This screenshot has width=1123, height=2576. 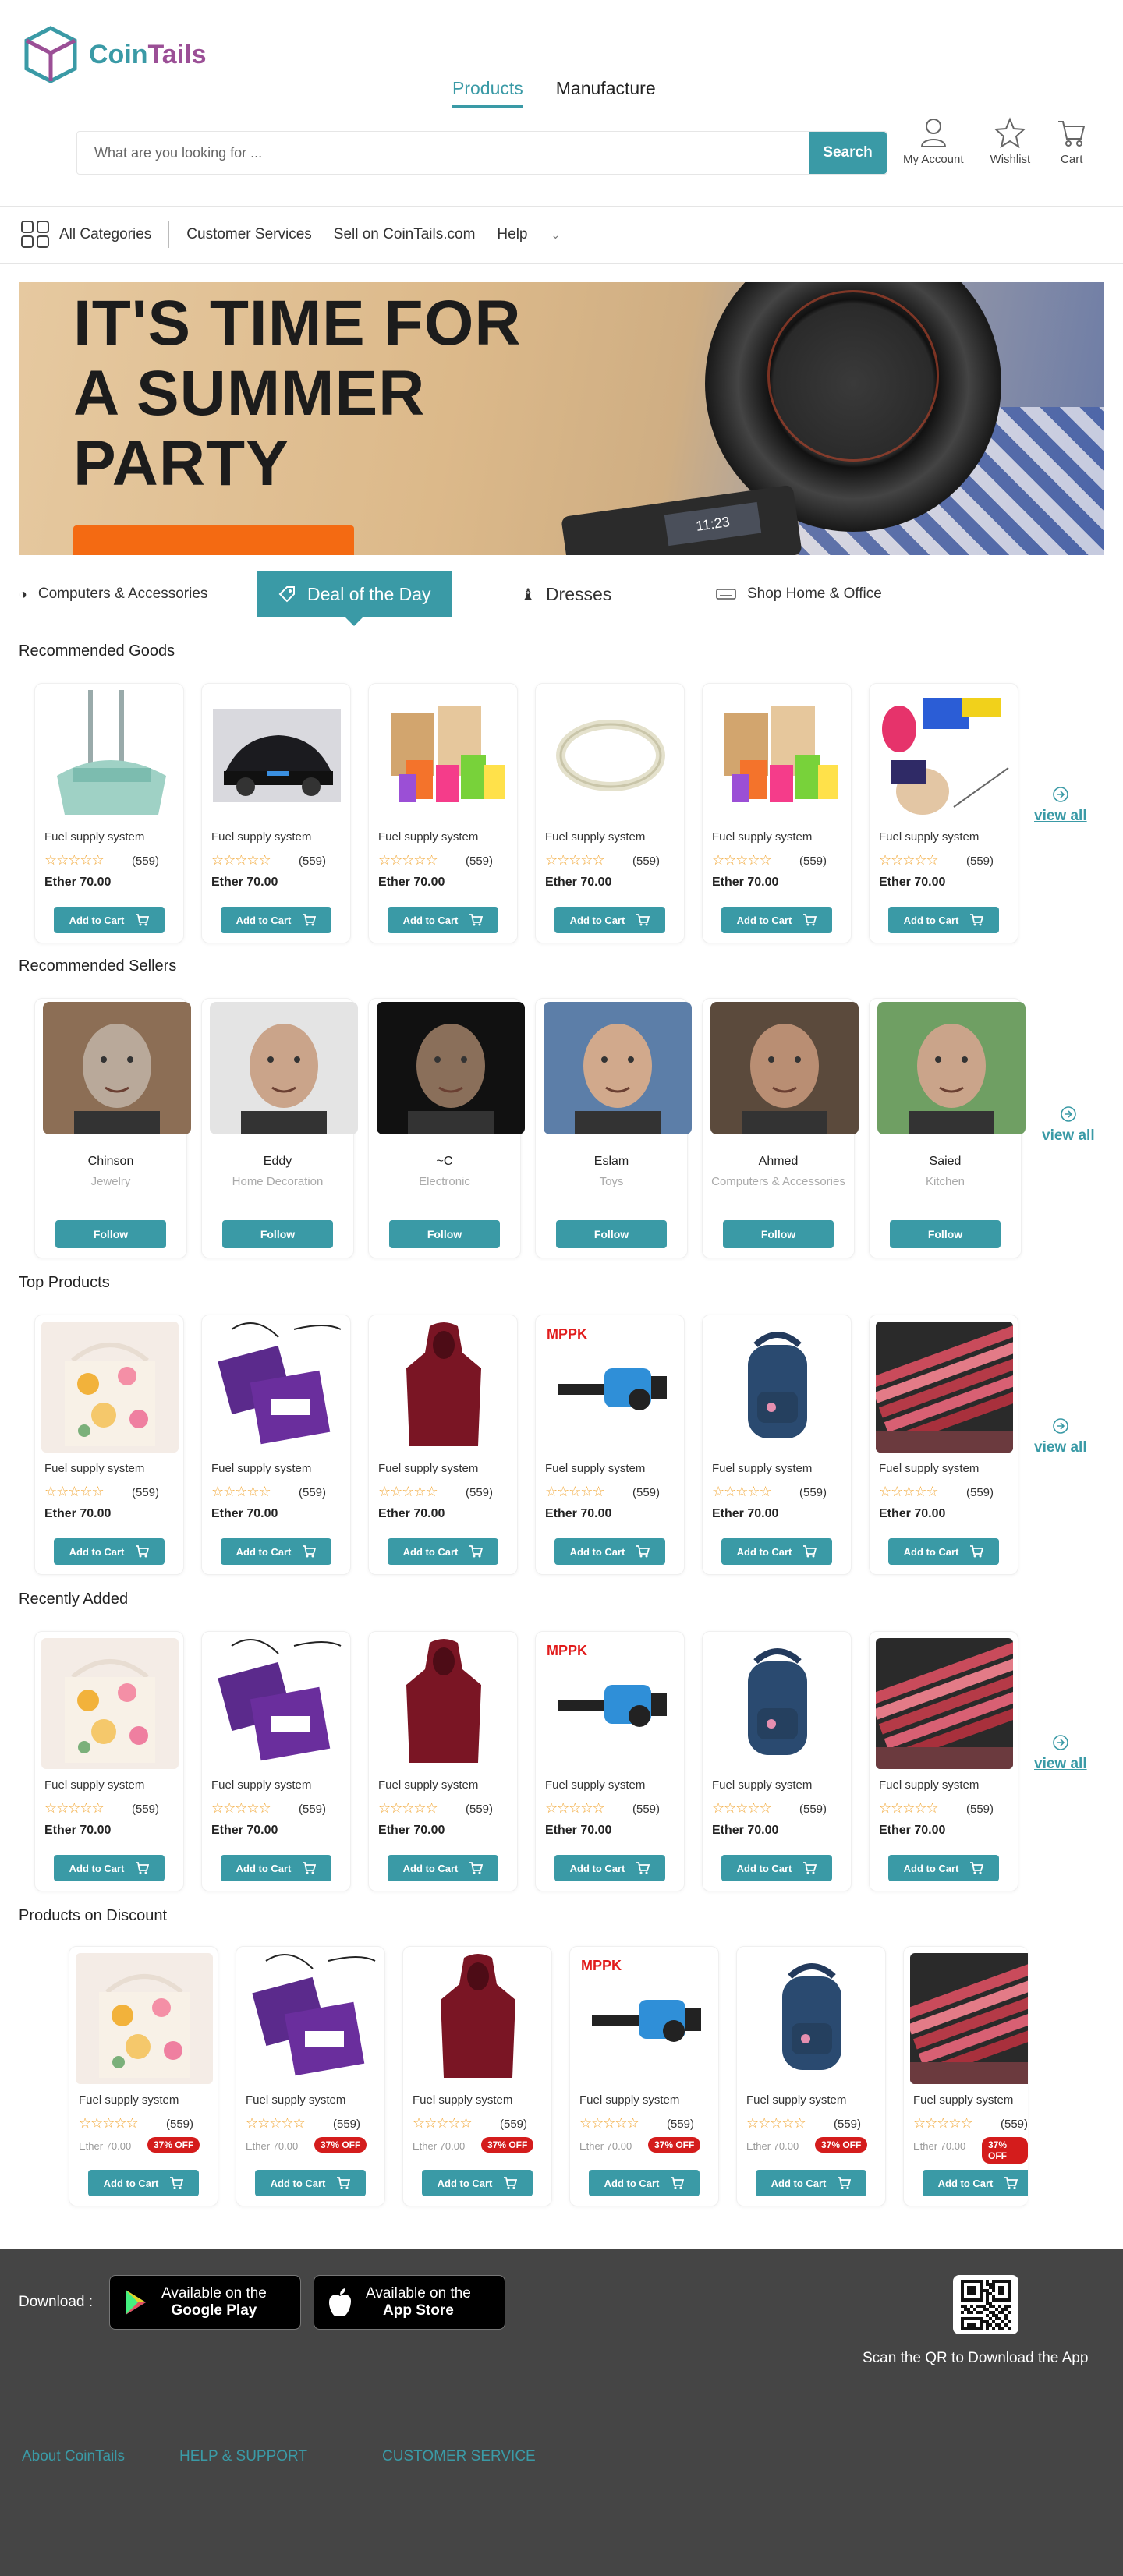 I want to click on seller-card: Saied Kitchen Follow, so click(x=948, y=1128).